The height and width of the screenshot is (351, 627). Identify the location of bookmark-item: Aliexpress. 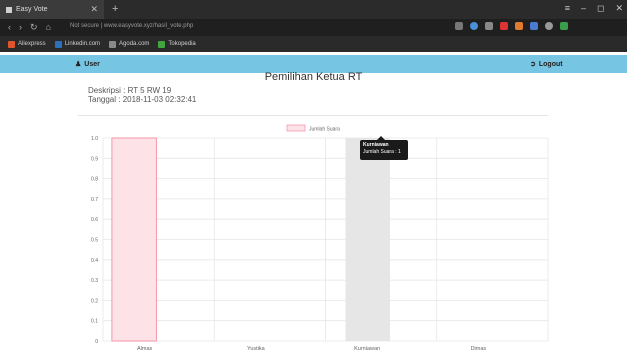
(27, 44).